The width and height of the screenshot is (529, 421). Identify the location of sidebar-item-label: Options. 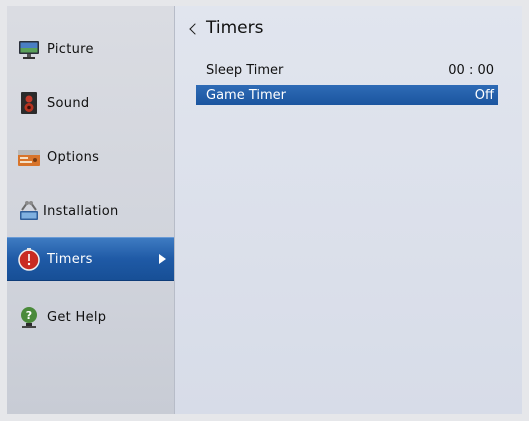
(73, 157).